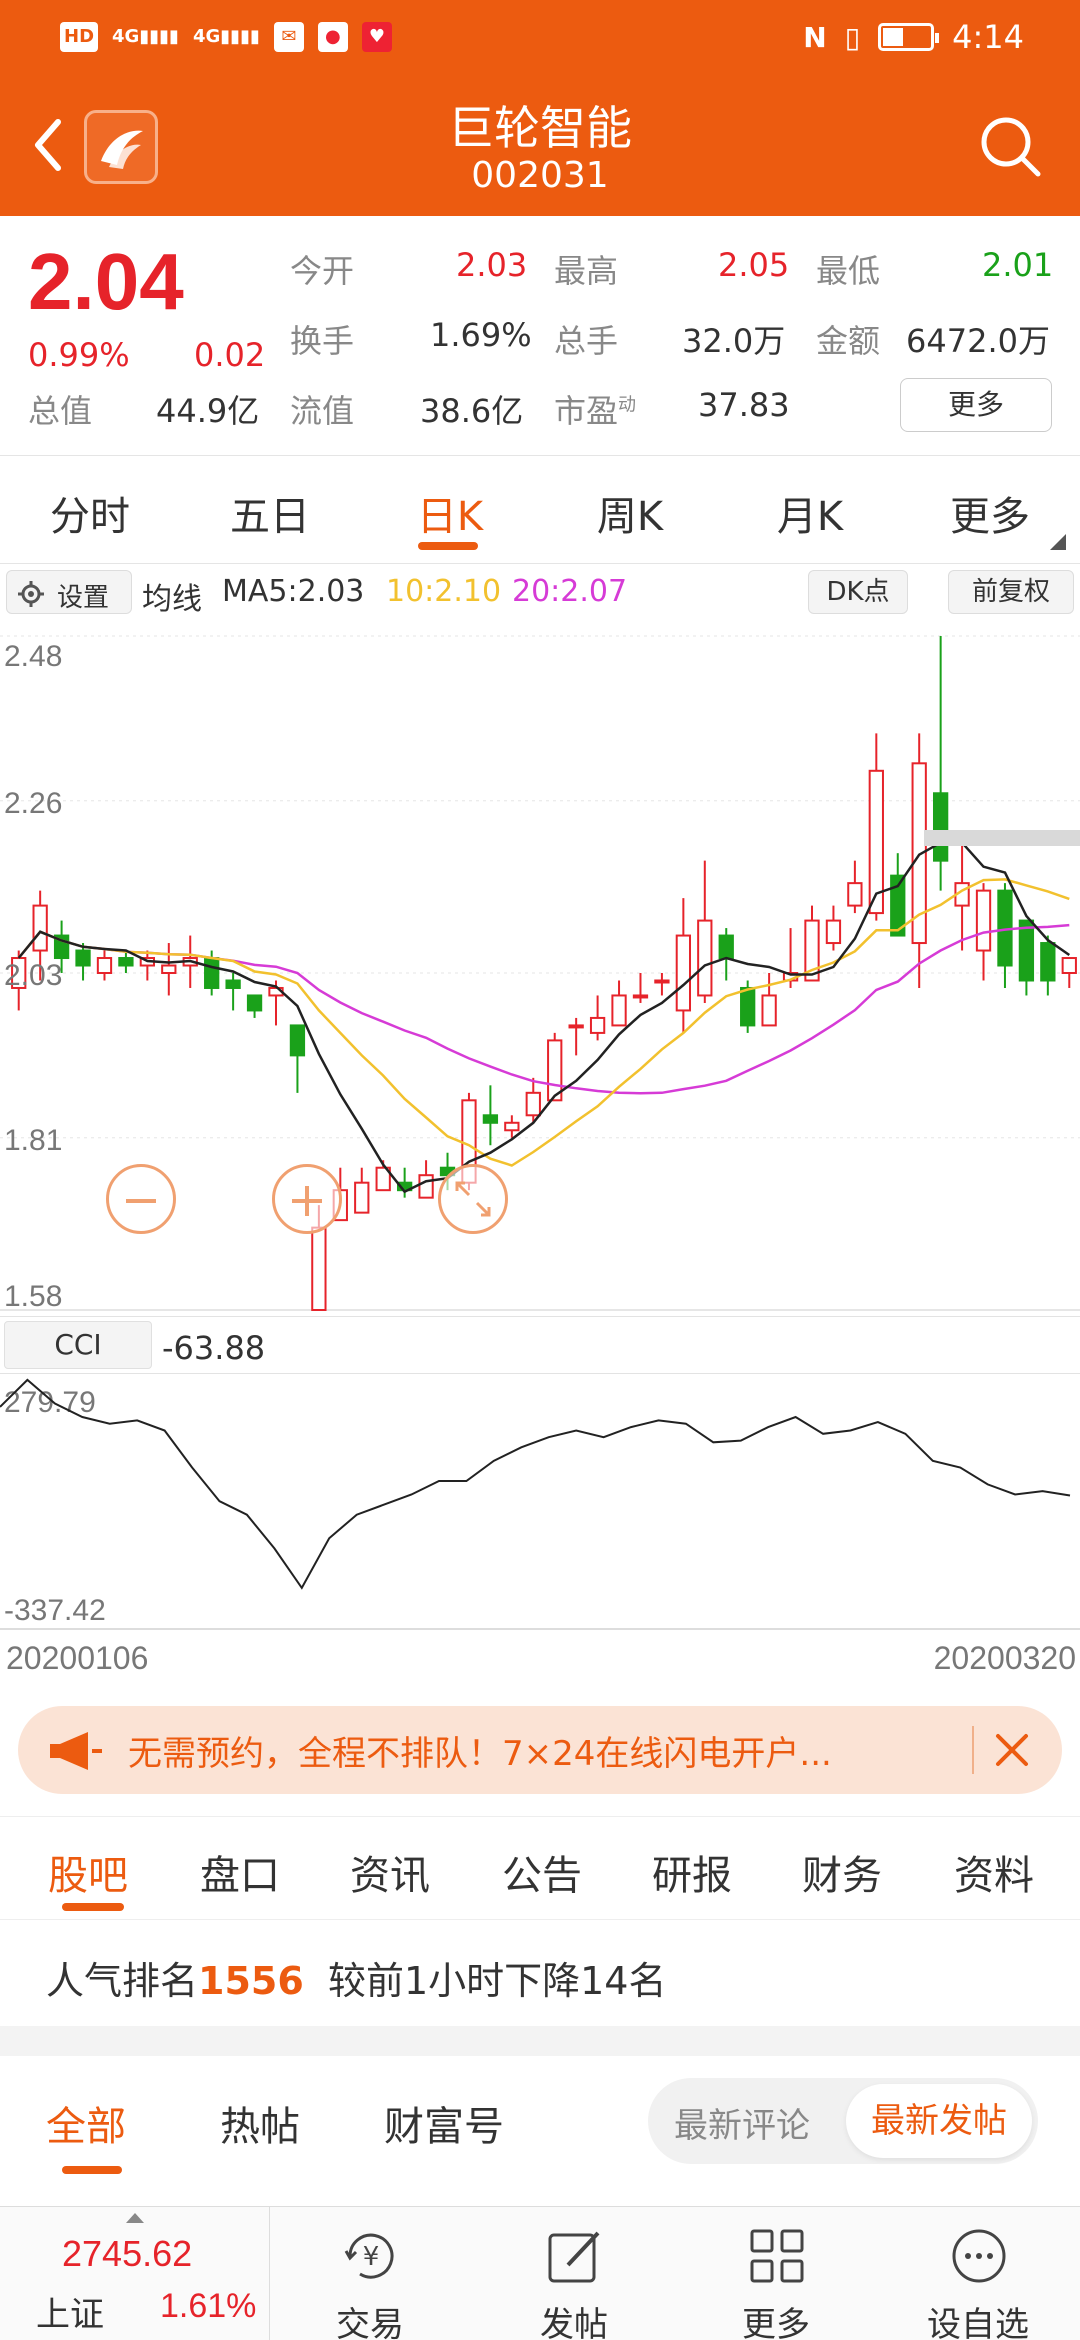 The width and height of the screenshot is (1080, 2340). I want to click on ma20-value: 20:2.07, so click(570, 591).